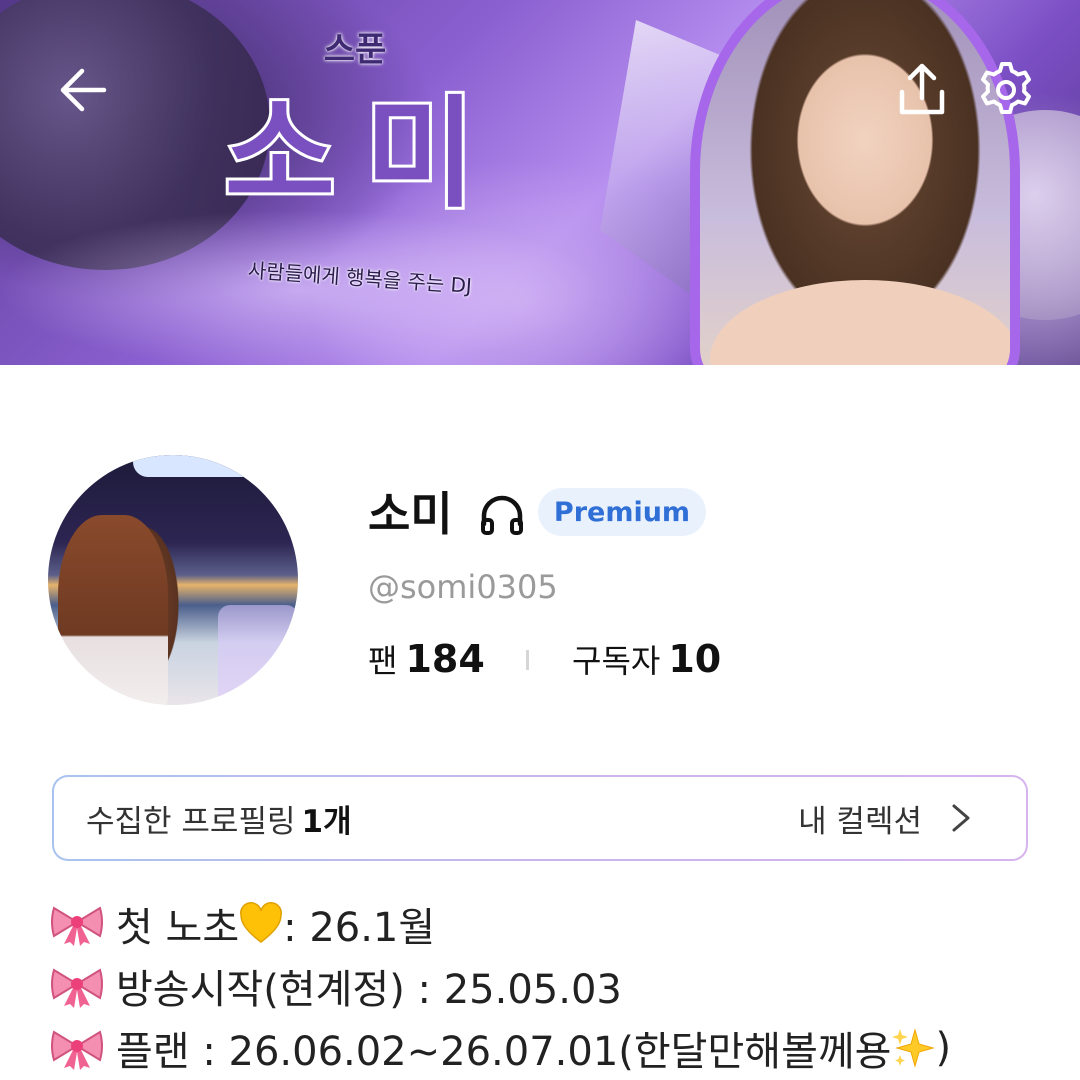 The width and height of the screenshot is (1080, 1080). I want to click on fans-stat: 팬 184, so click(426, 660).